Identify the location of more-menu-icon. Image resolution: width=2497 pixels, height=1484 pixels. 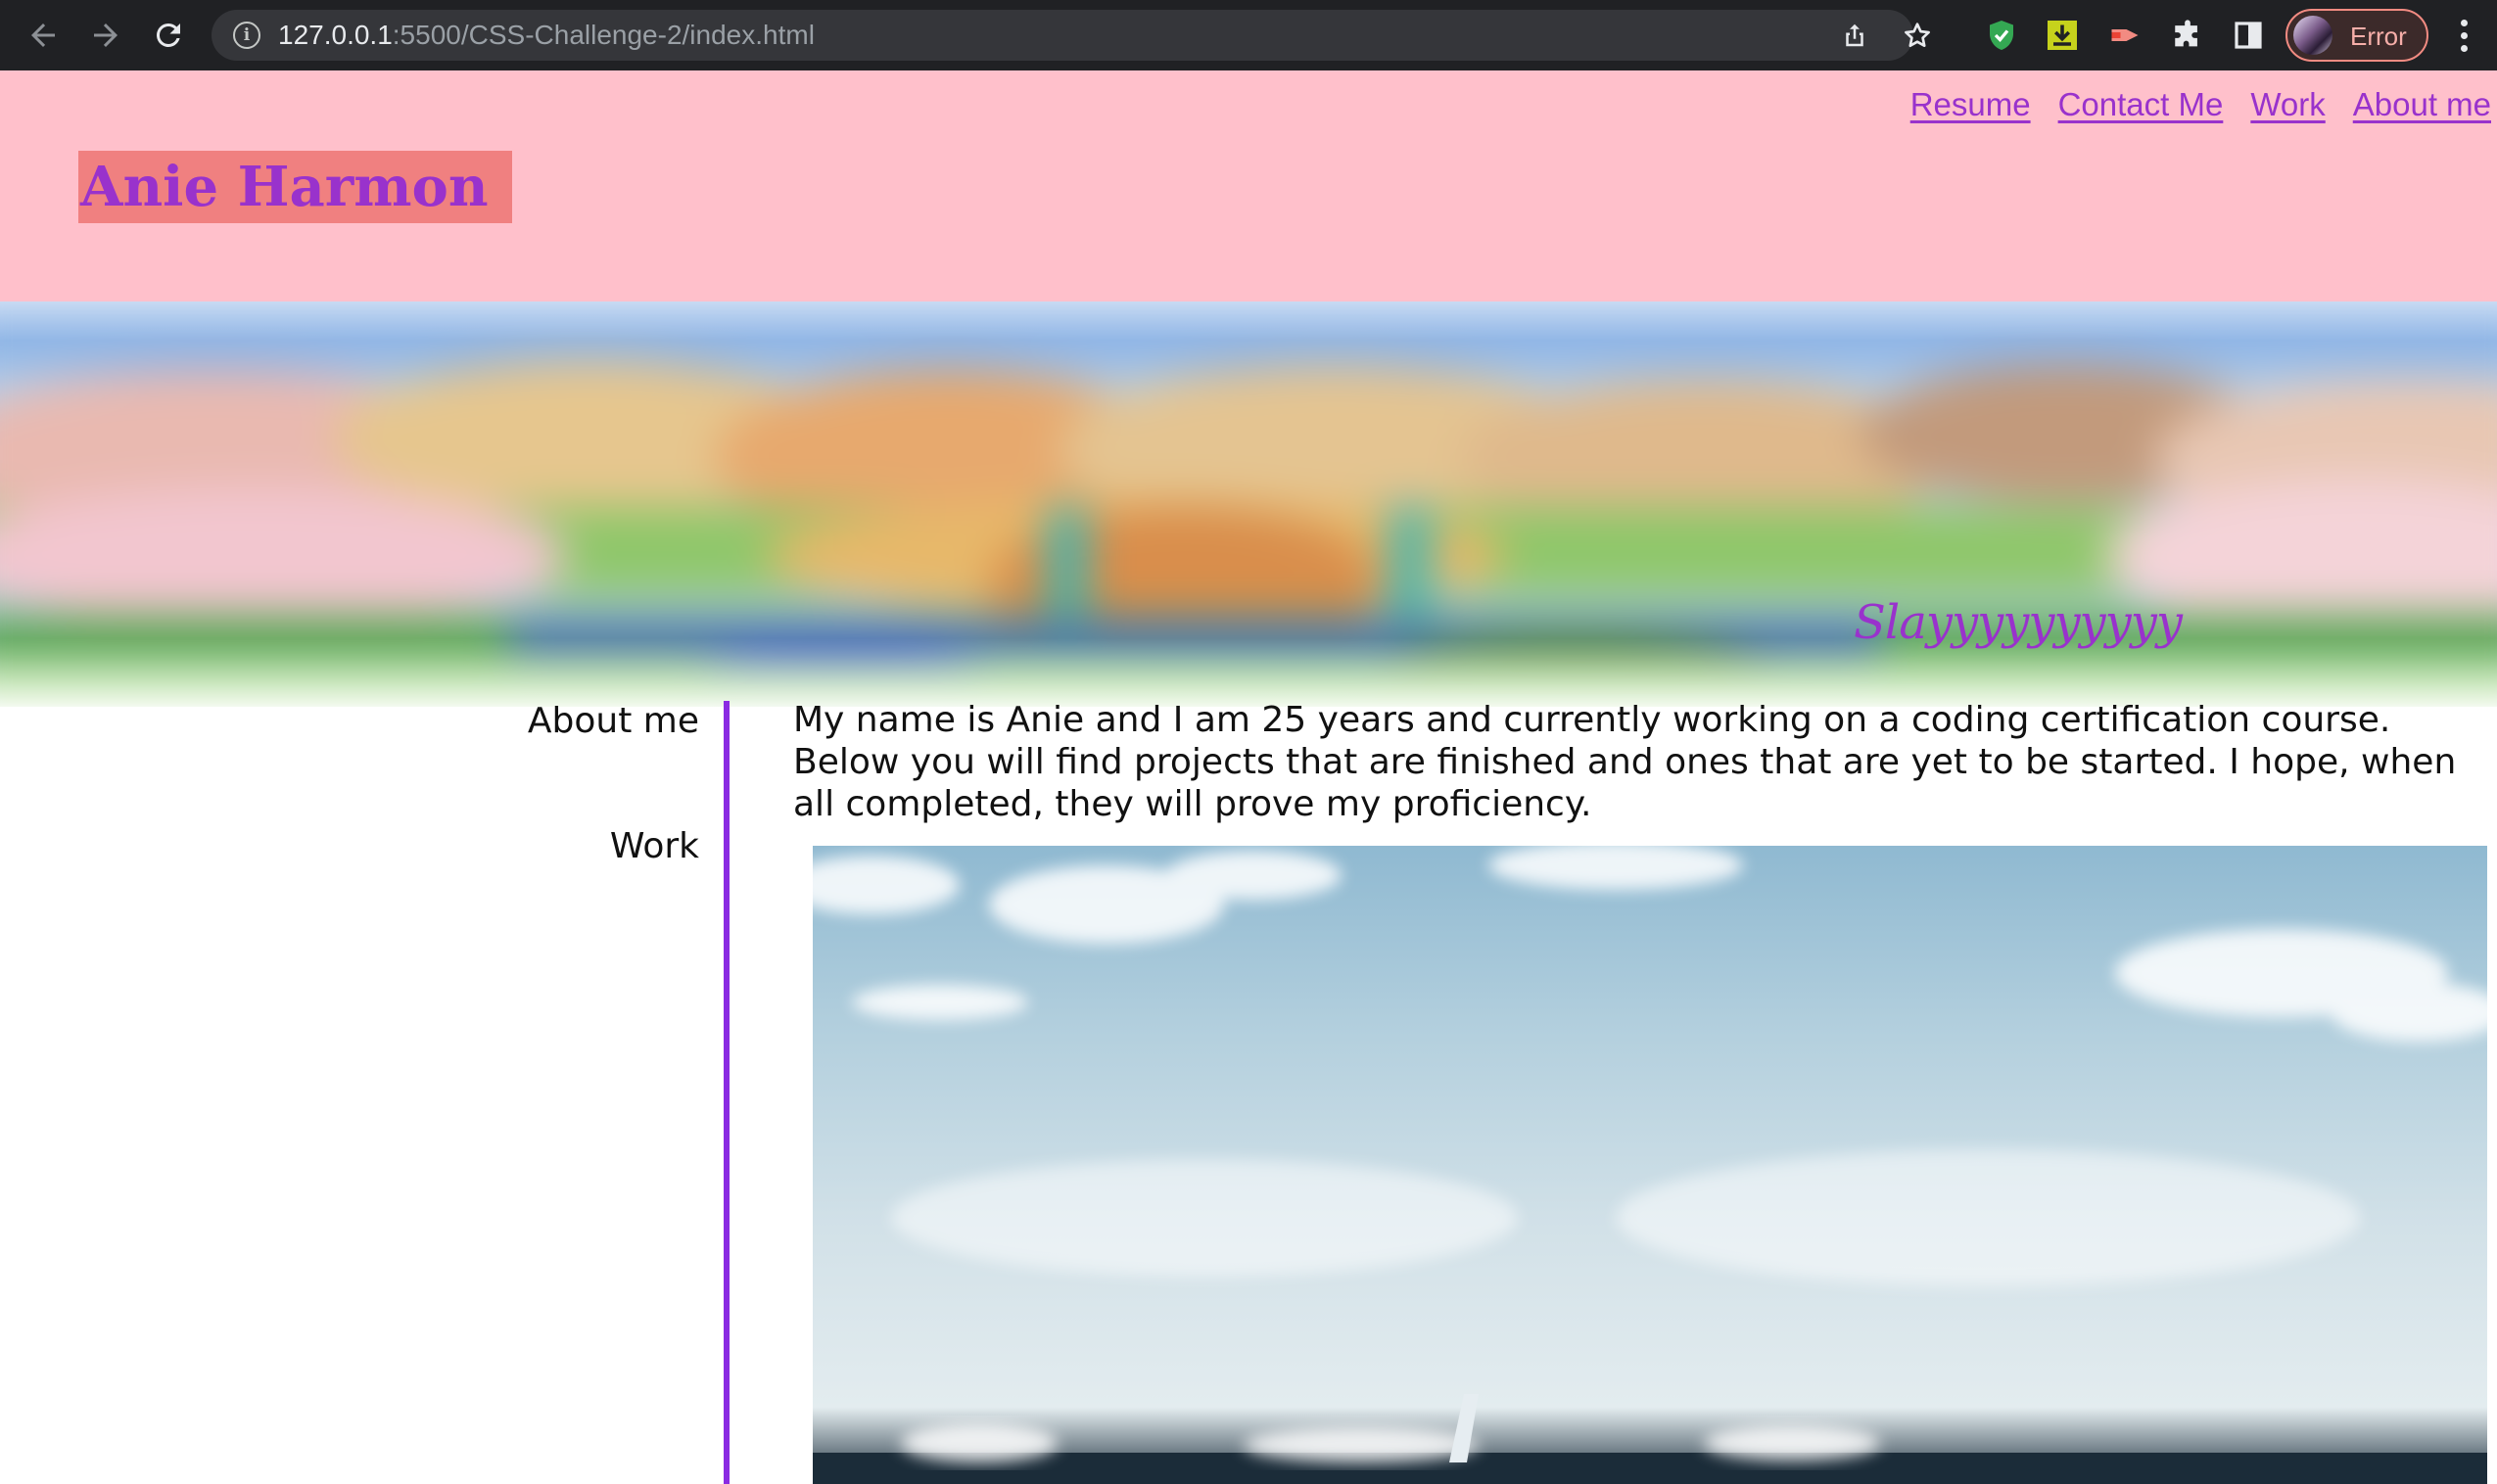
(2464, 35).